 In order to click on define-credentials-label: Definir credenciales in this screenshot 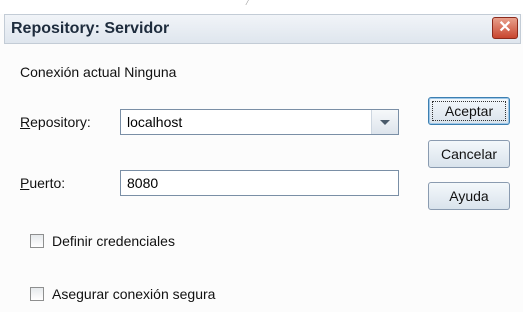, I will do `click(113, 241)`.